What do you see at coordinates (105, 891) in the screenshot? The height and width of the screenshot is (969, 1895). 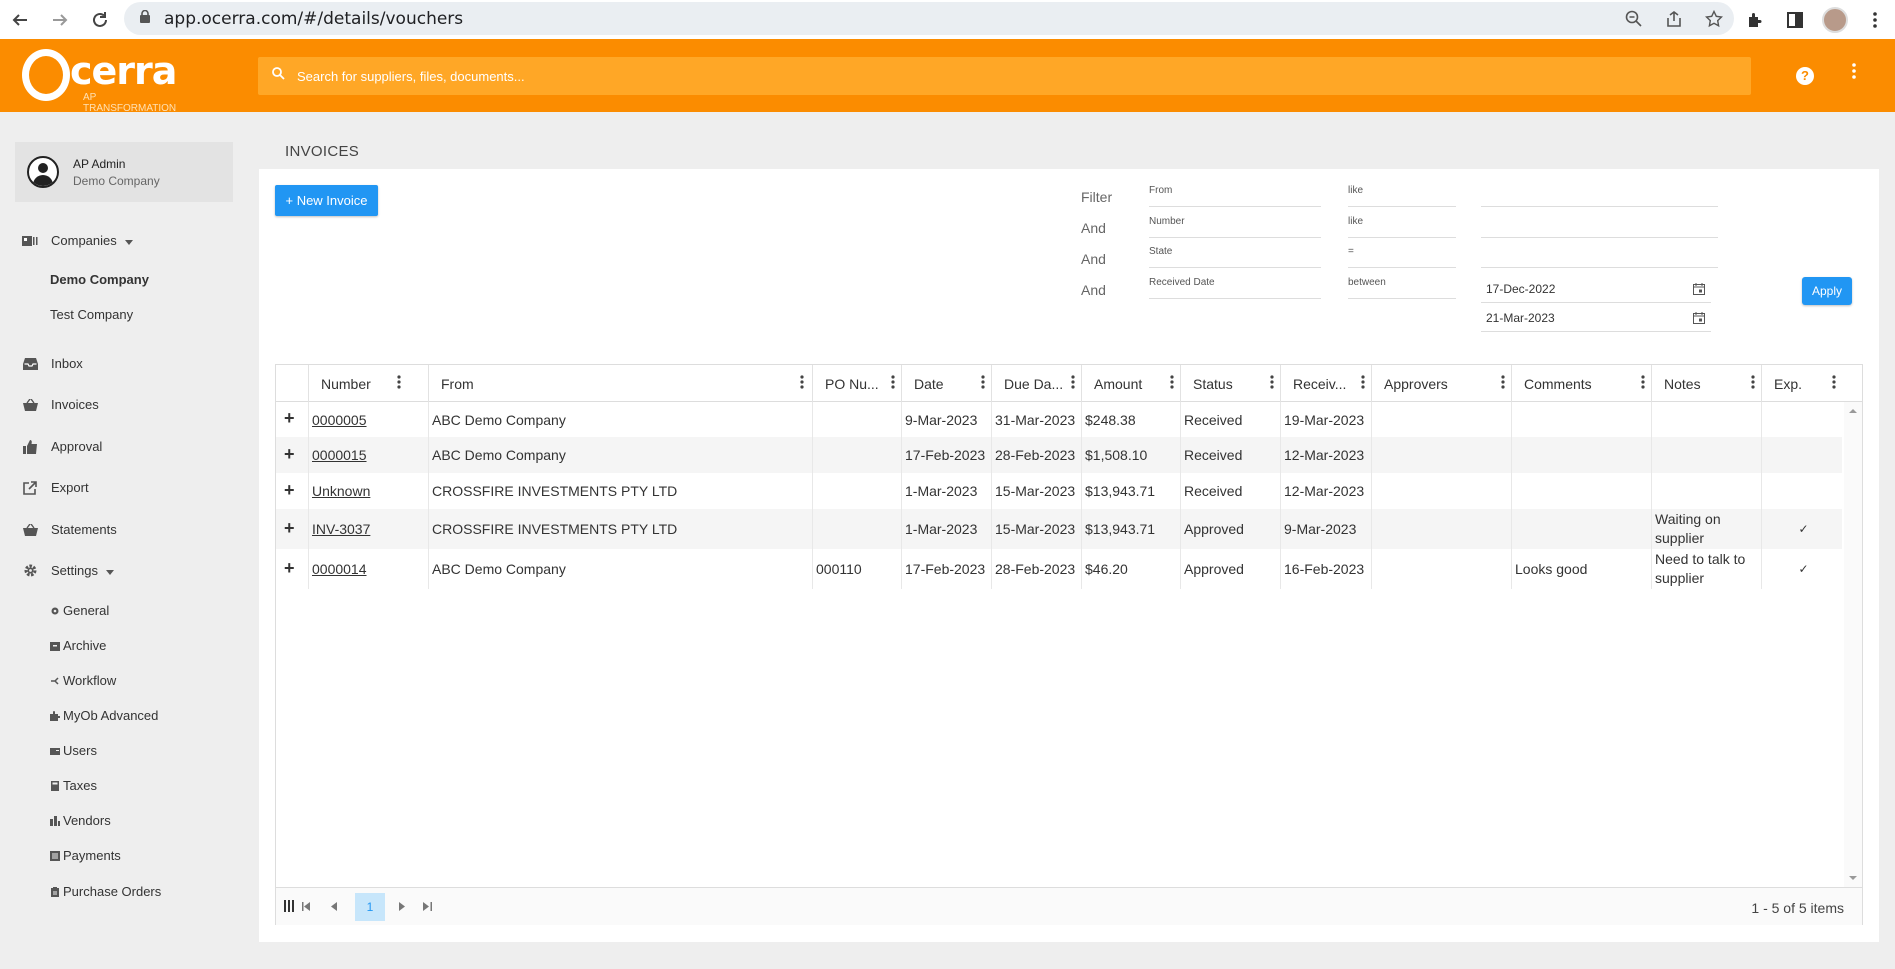 I see `settings-item-purchase-orders: Purchase Orders` at bounding box center [105, 891].